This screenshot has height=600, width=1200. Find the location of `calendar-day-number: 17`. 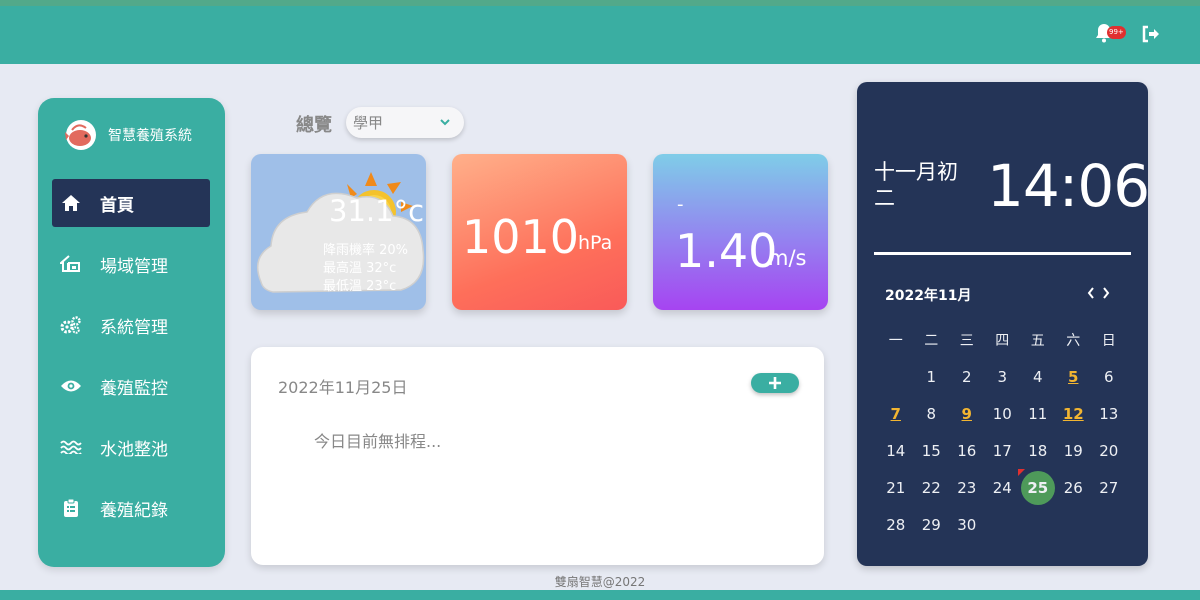

calendar-day-number: 17 is located at coordinates (1002, 450).